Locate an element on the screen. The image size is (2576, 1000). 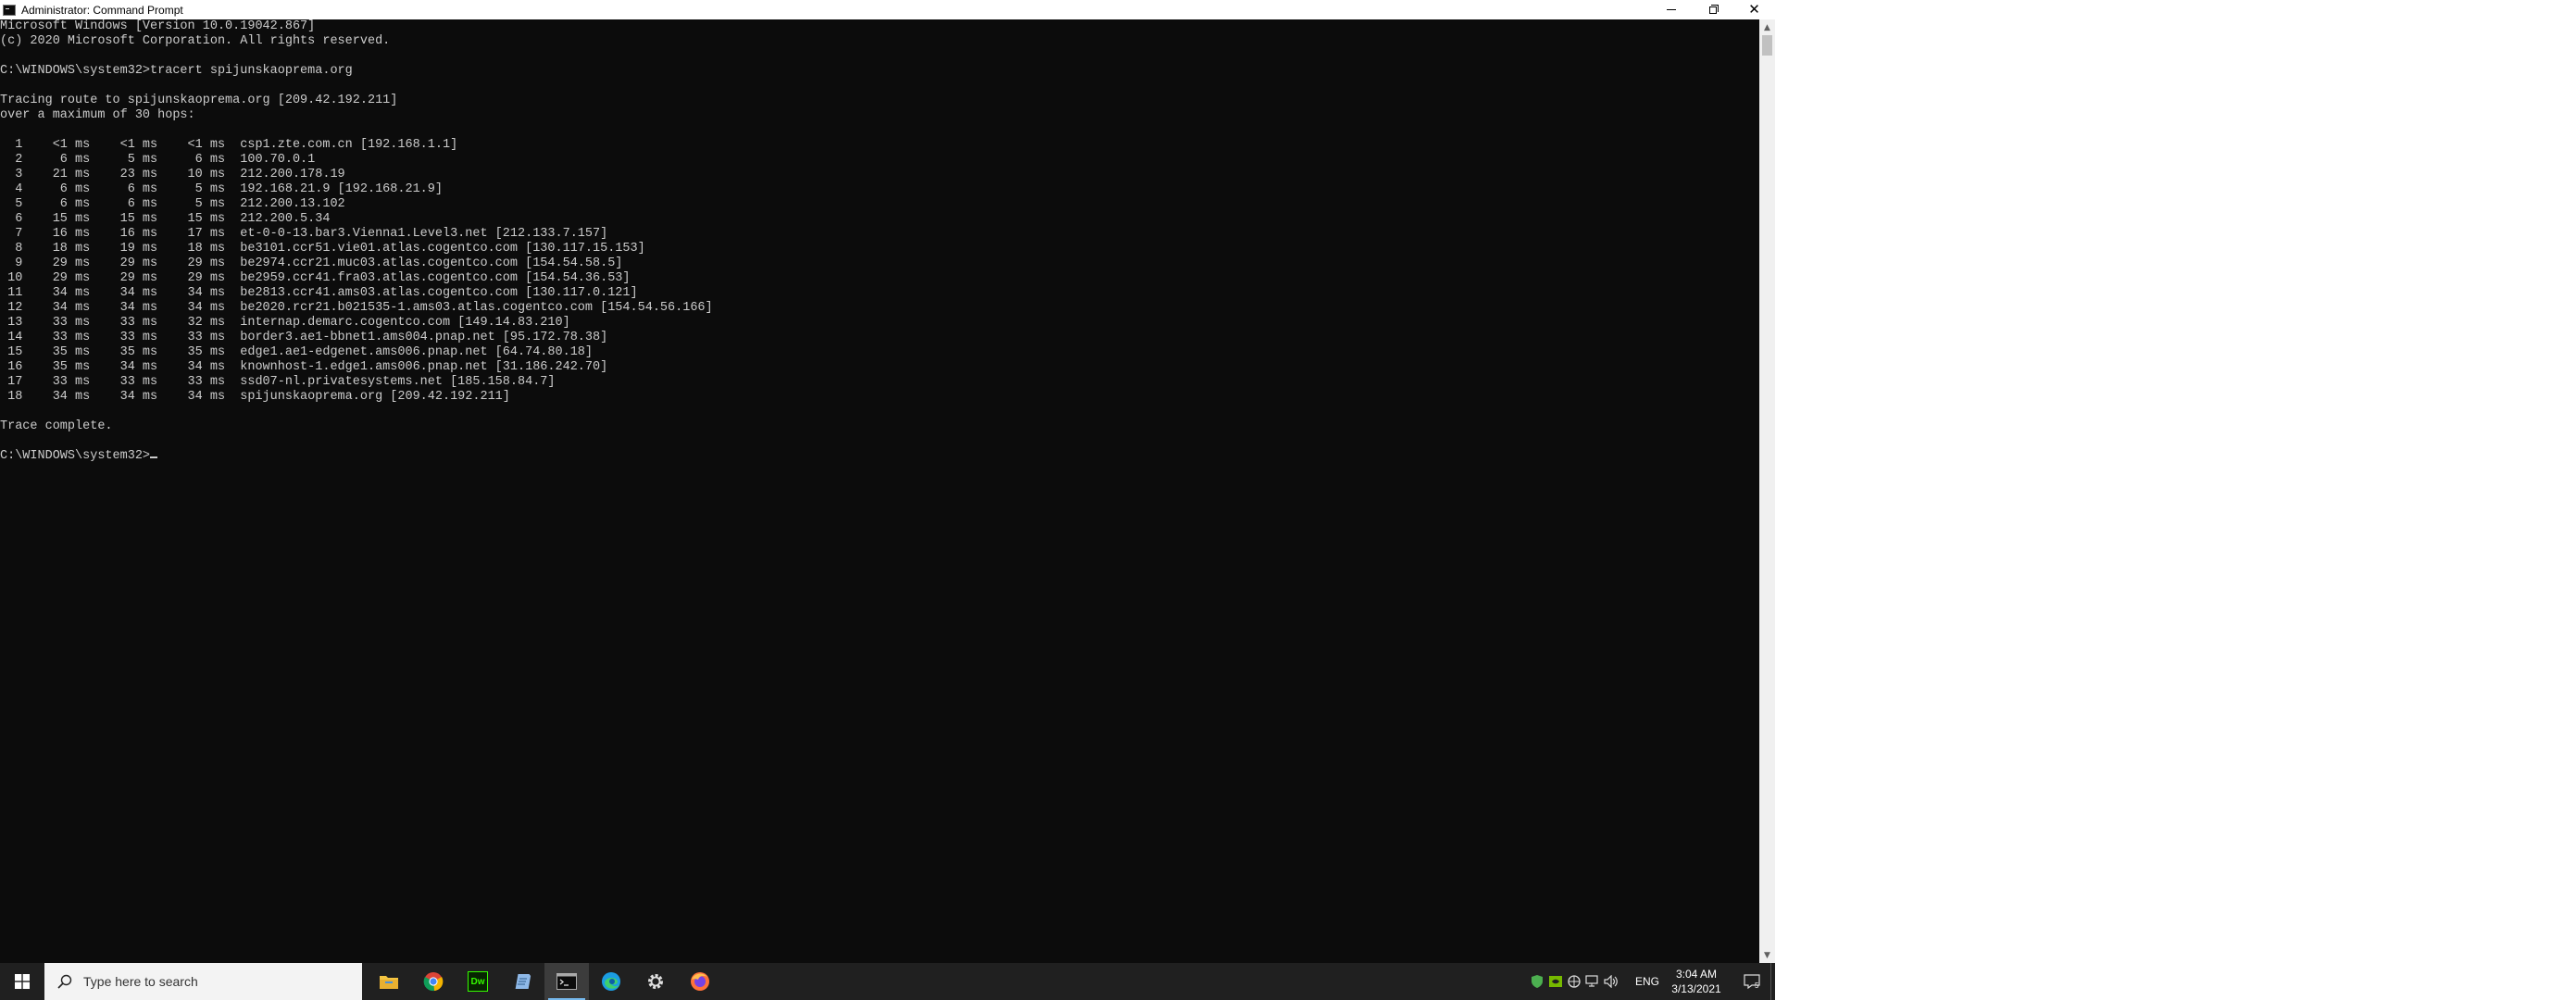
volume-tray-icon is located at coordinates (1612, 981).